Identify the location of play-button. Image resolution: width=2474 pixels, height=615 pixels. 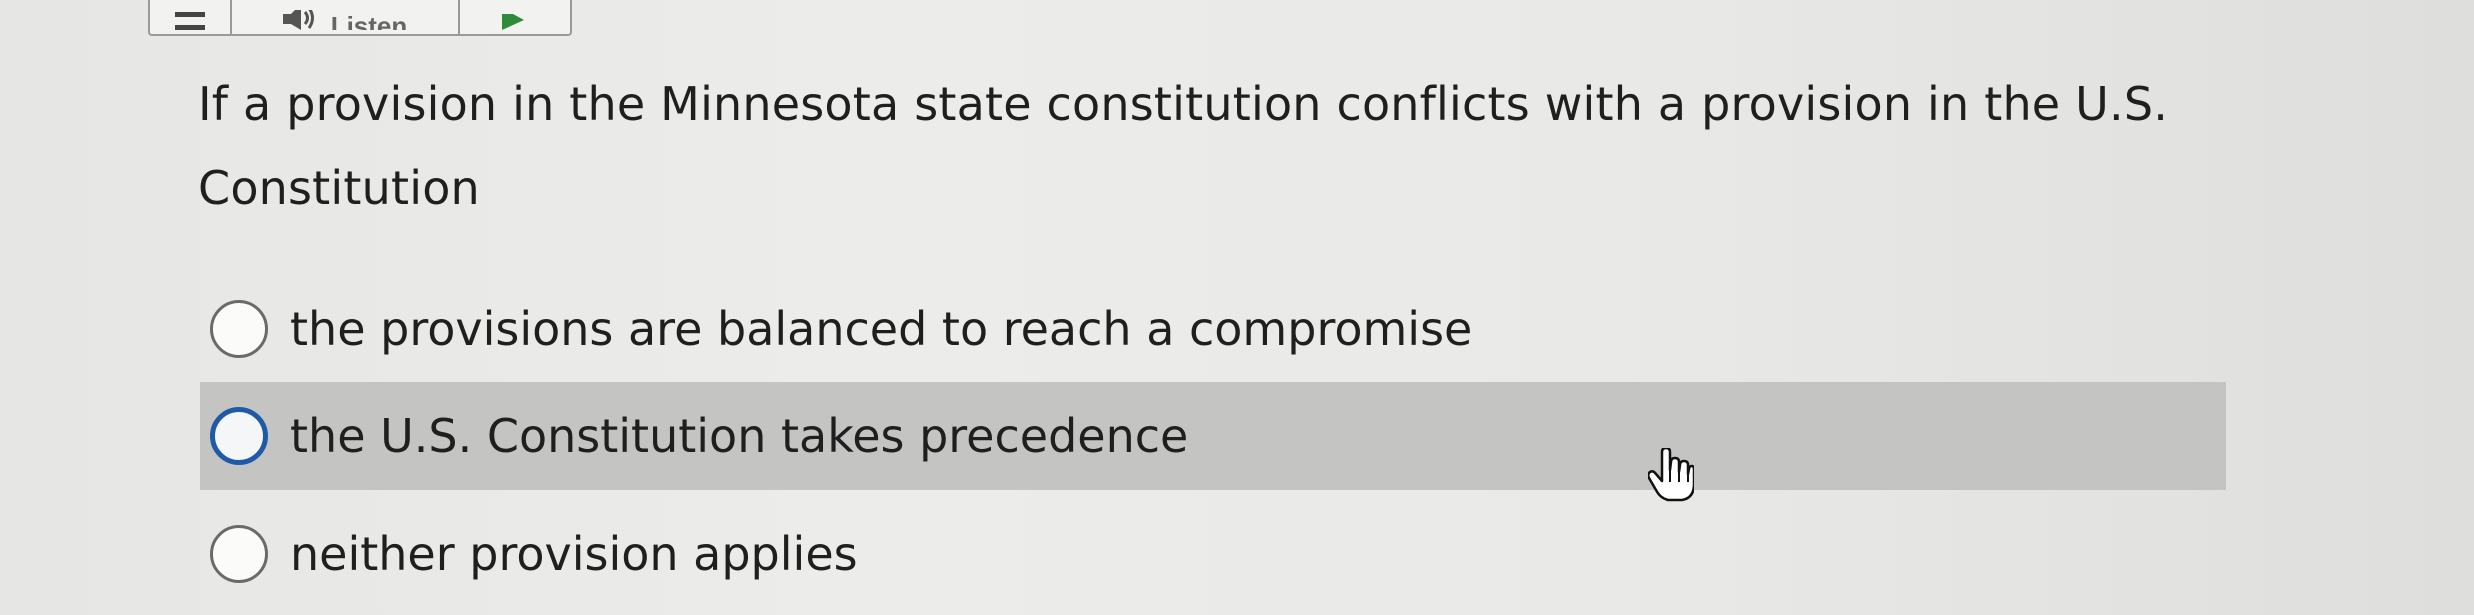
(513, 17).